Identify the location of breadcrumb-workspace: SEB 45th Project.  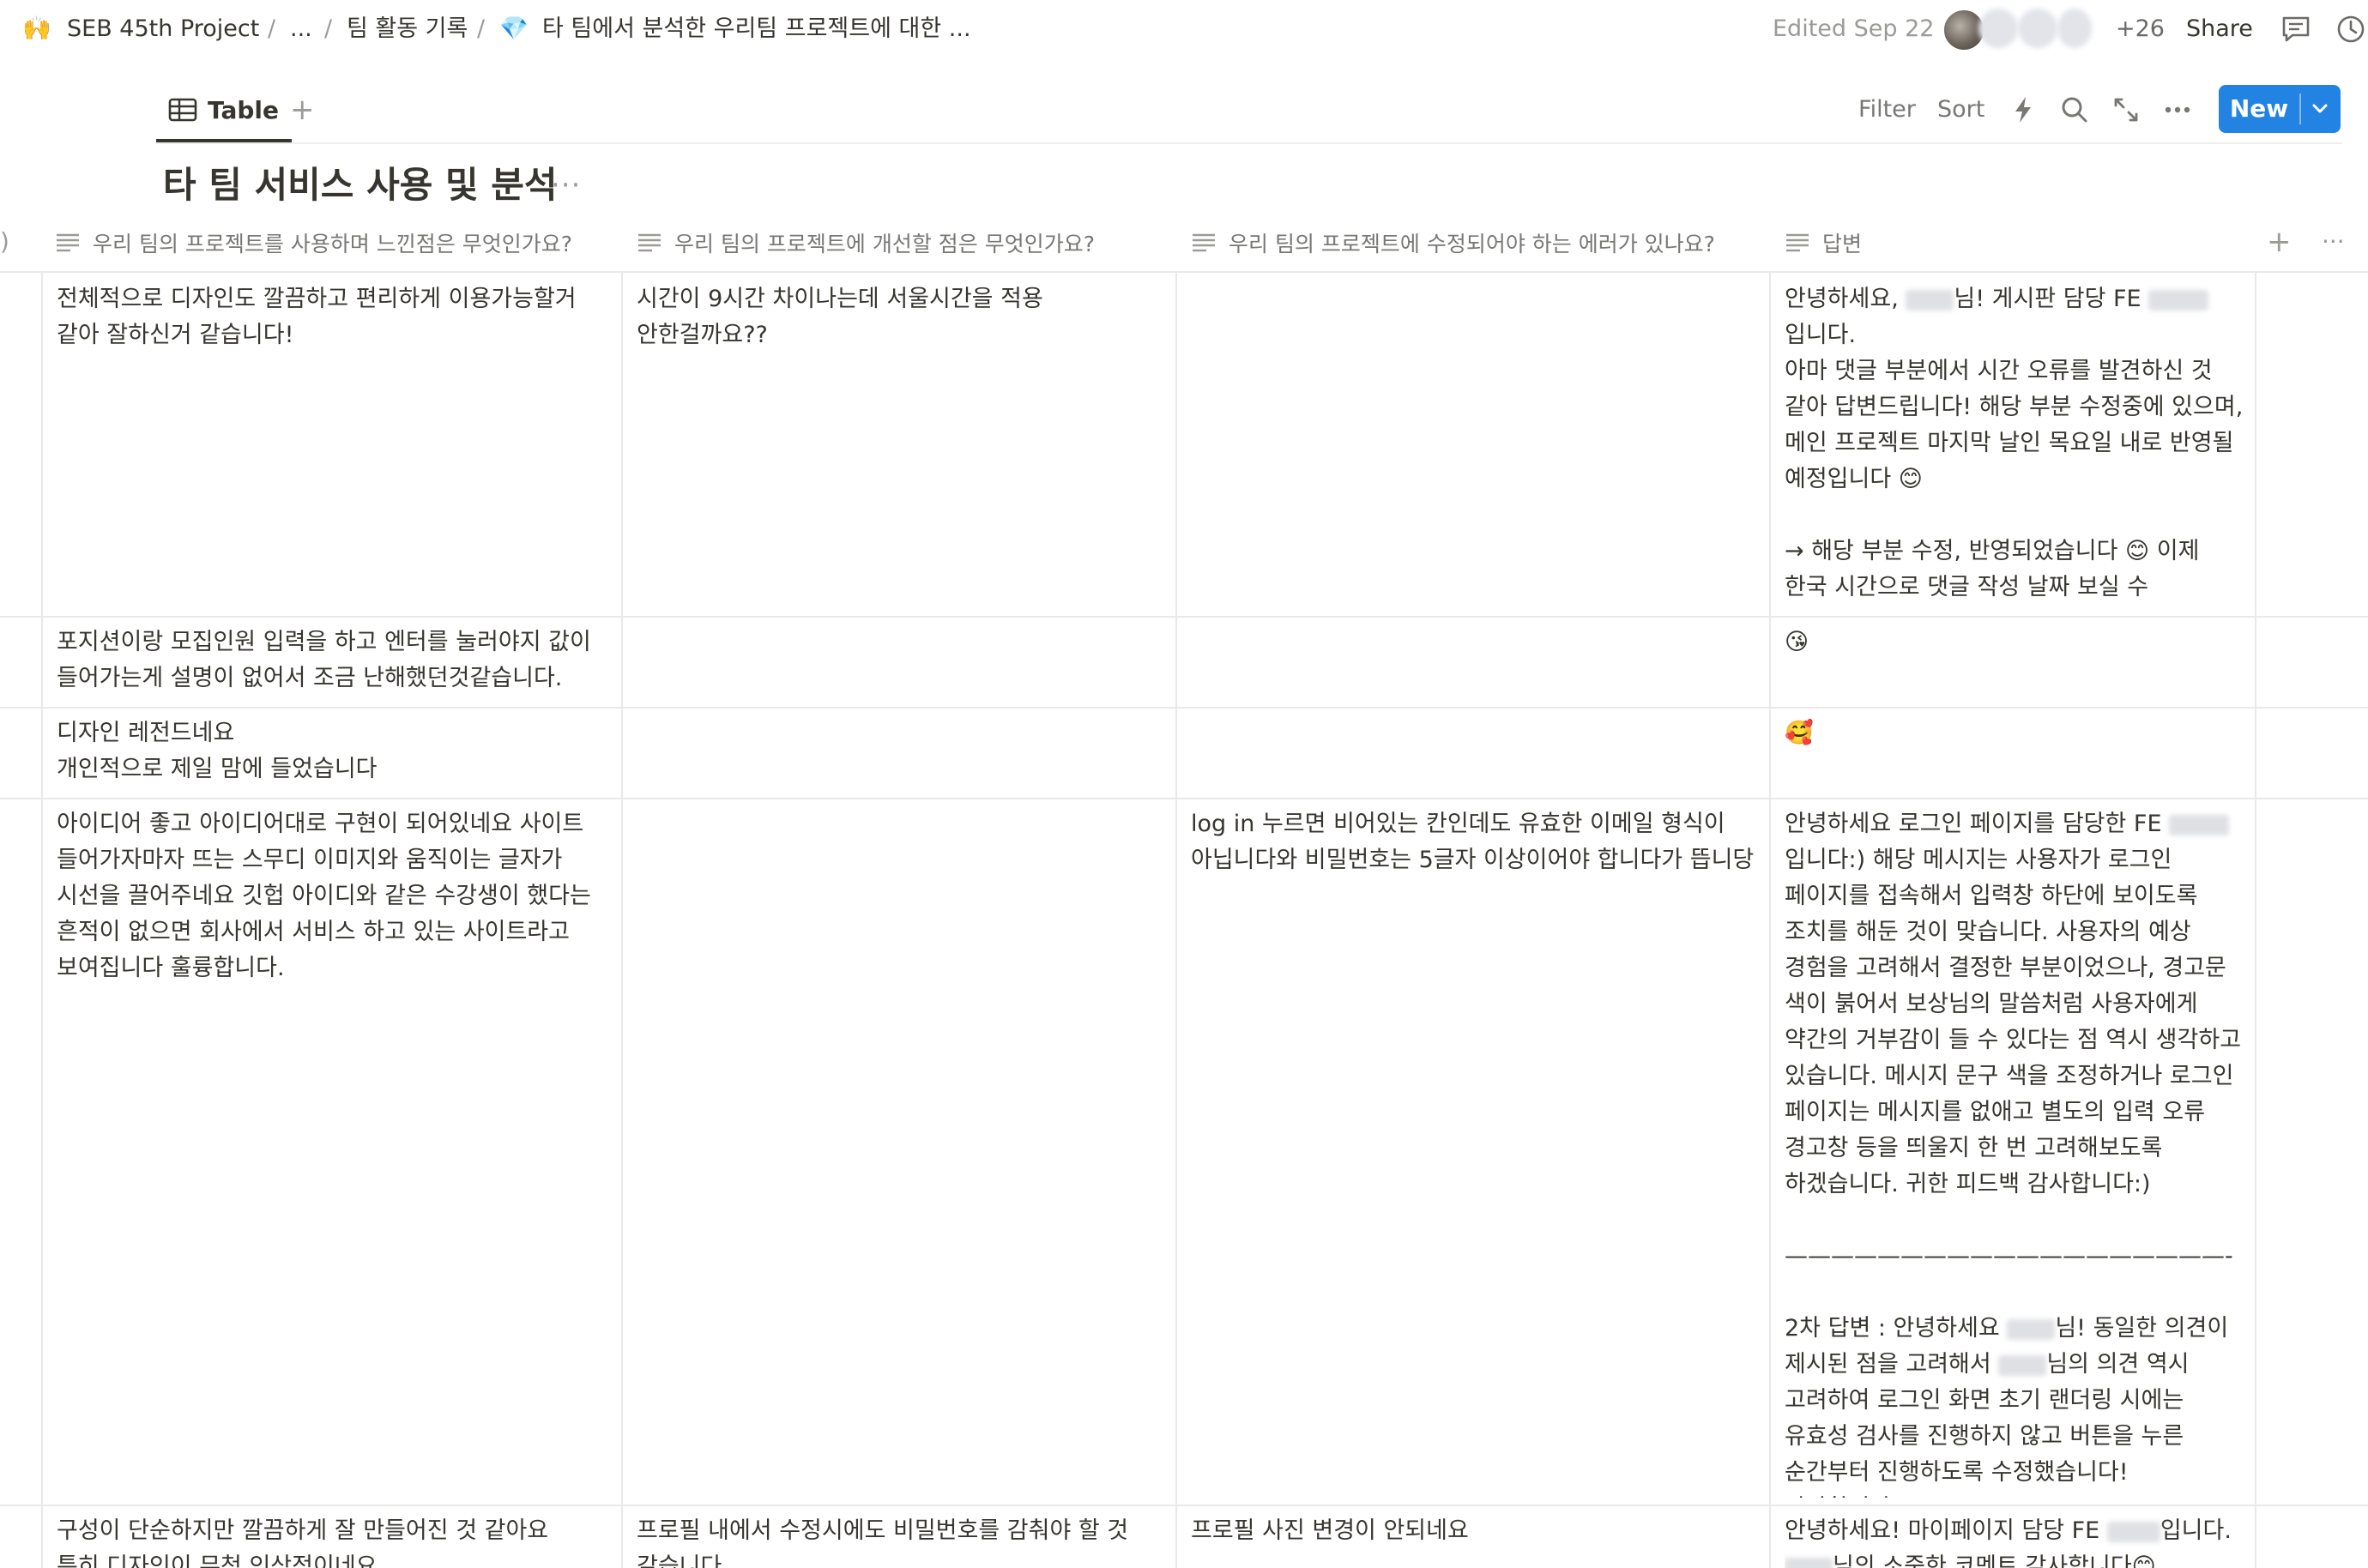
(163, 29).